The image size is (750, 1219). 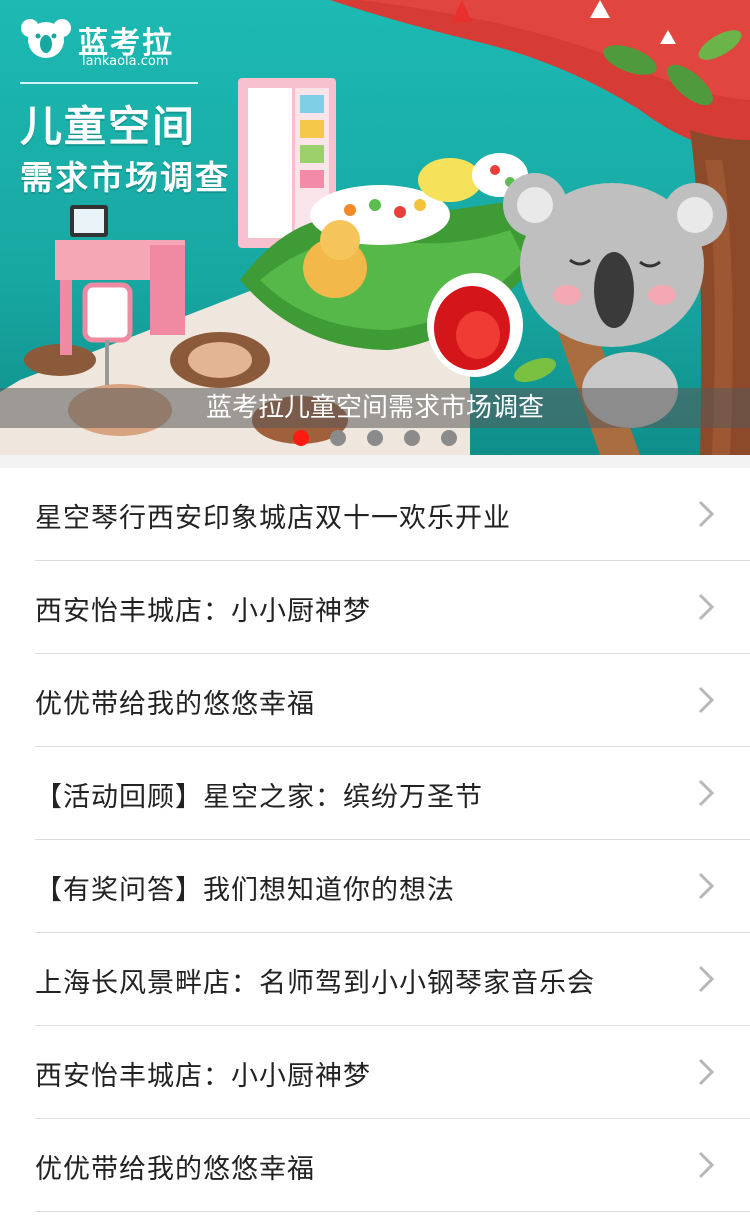 I want to click on list-item-title: 星空琴行西安印象城店双十一欢乐开业, so click(x=273, y=518).